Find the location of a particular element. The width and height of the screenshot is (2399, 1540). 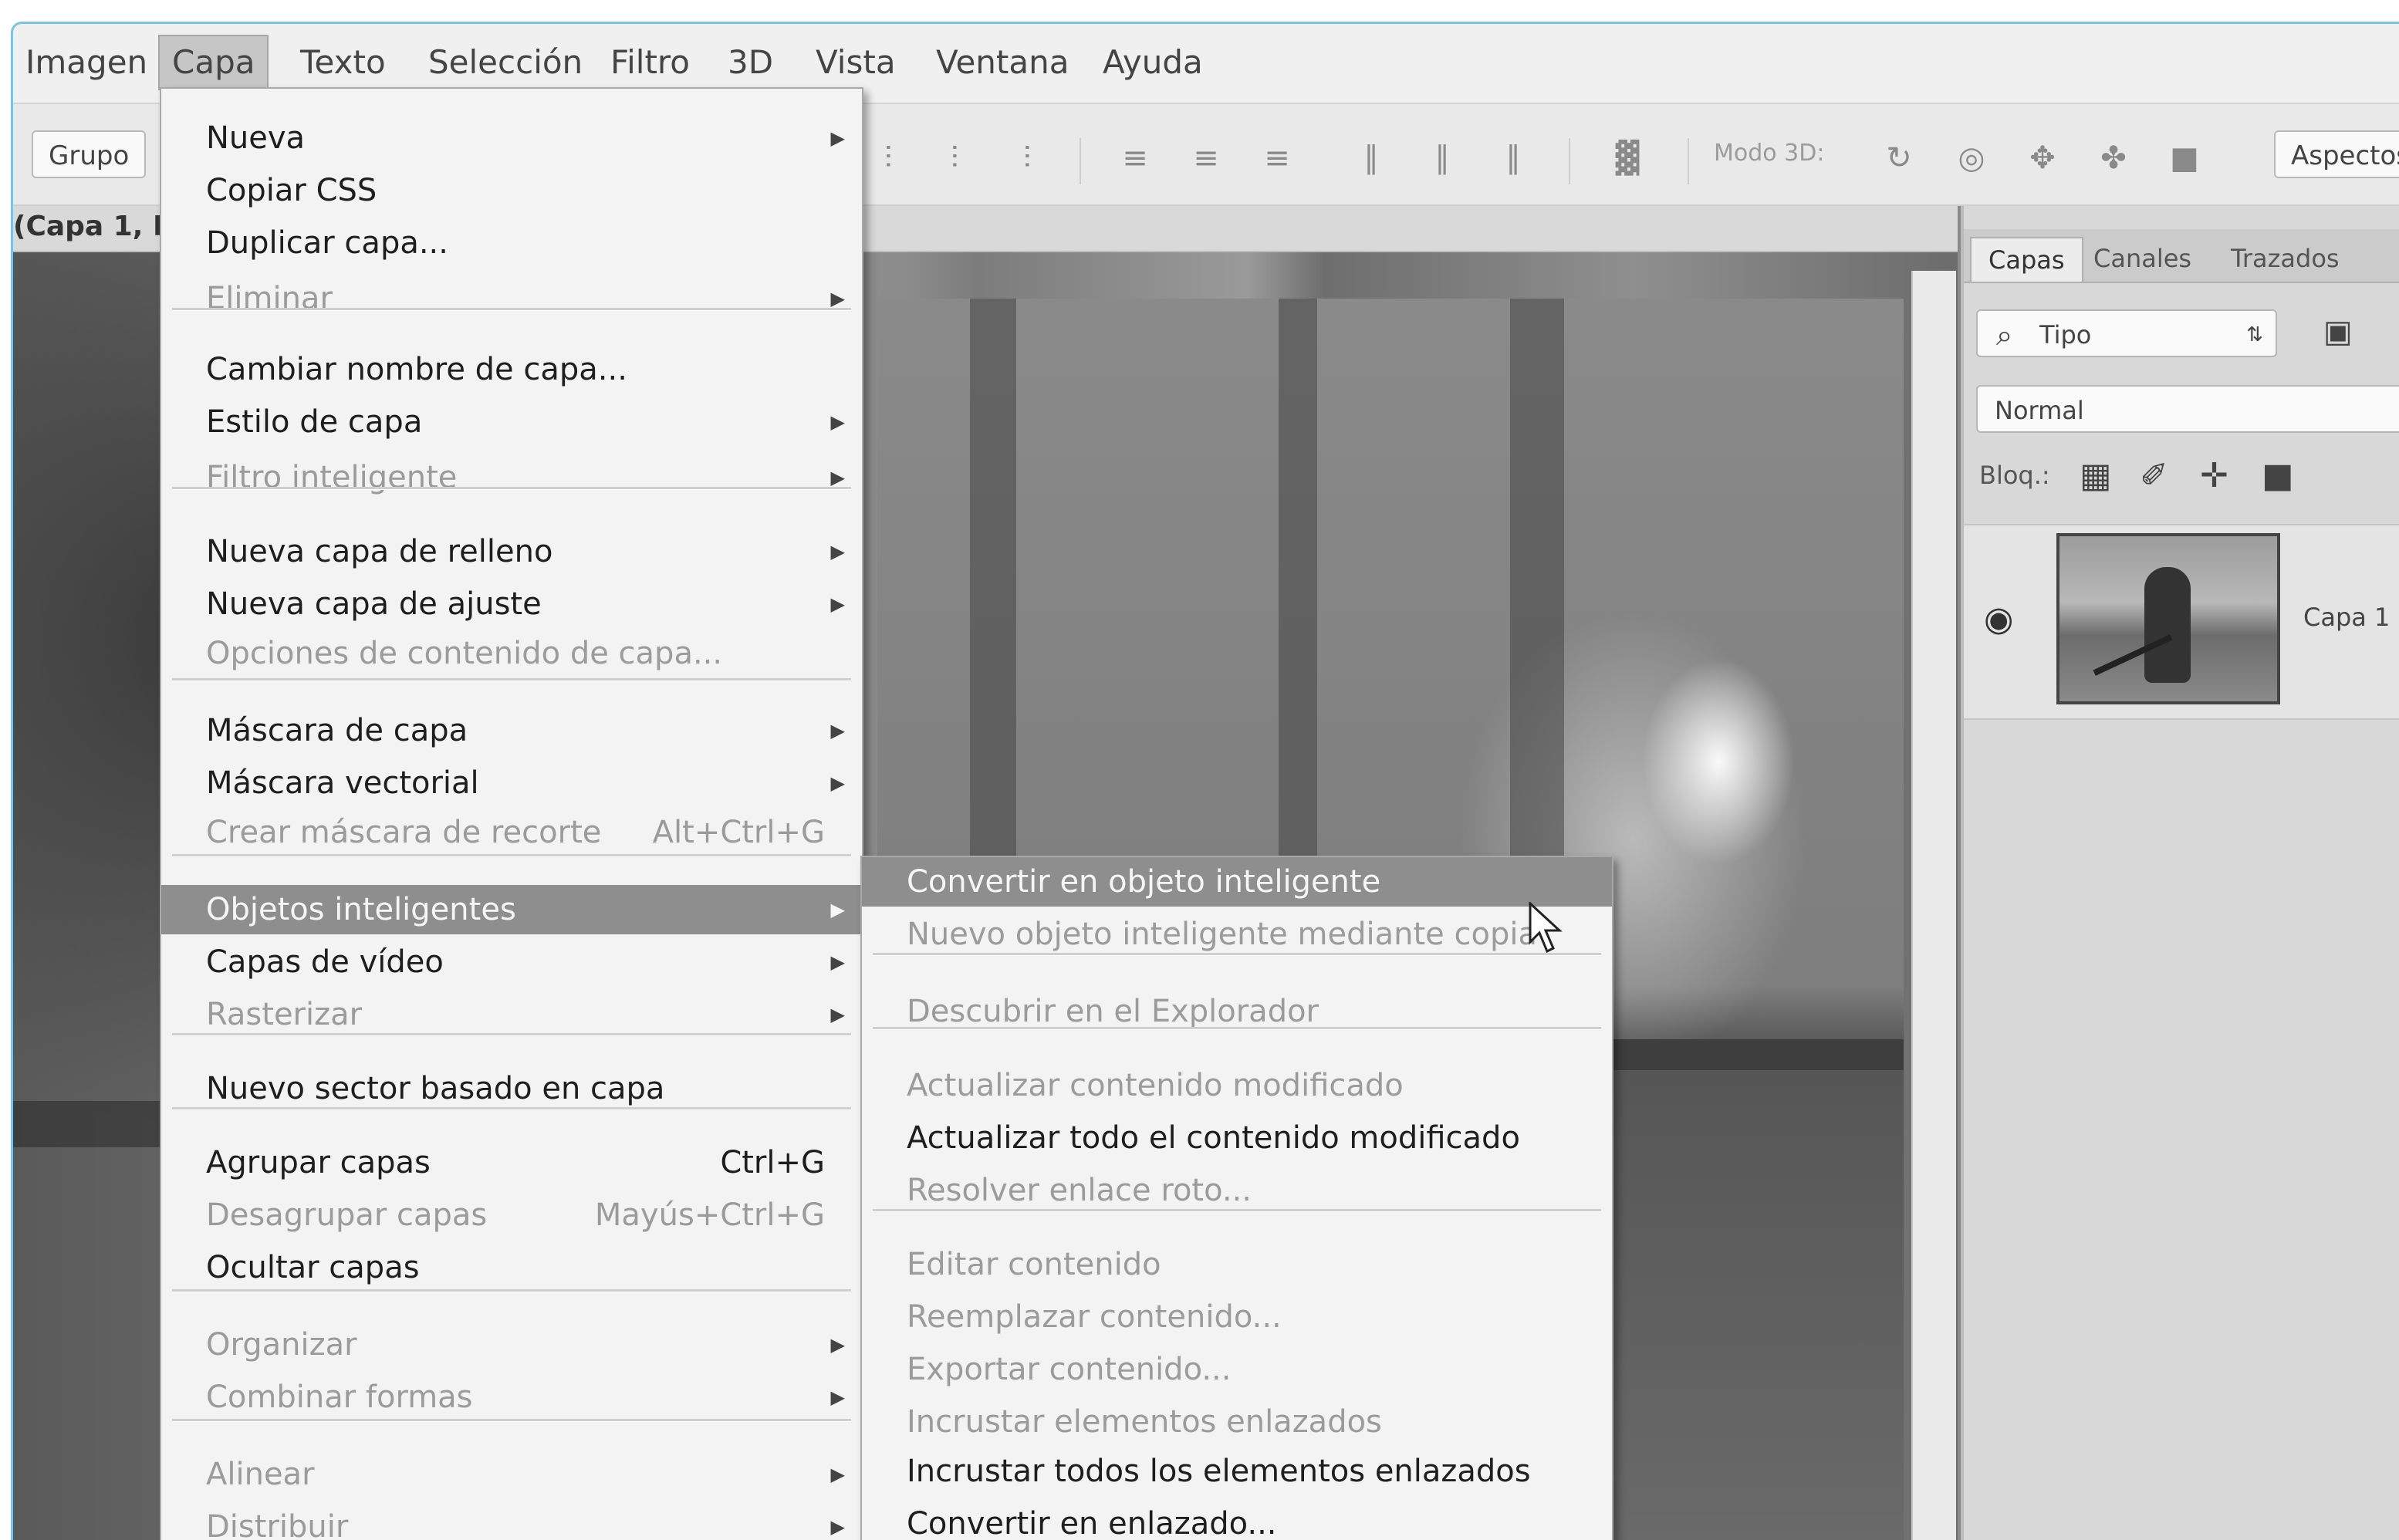

eye-icon: ◉ is located at coordinates (1998, 619).